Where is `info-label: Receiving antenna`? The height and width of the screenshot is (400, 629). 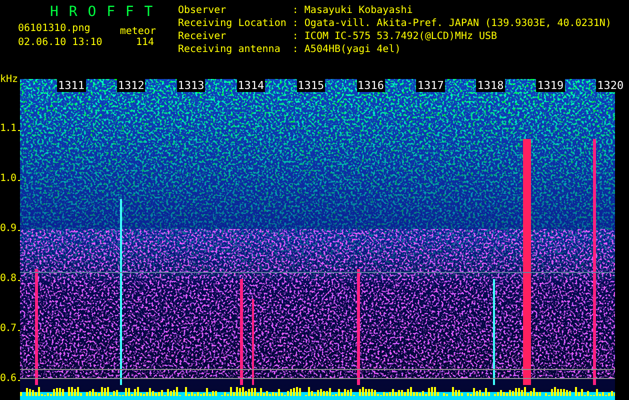 info-label: Receiving antenna is located at coordinates (230, 50).